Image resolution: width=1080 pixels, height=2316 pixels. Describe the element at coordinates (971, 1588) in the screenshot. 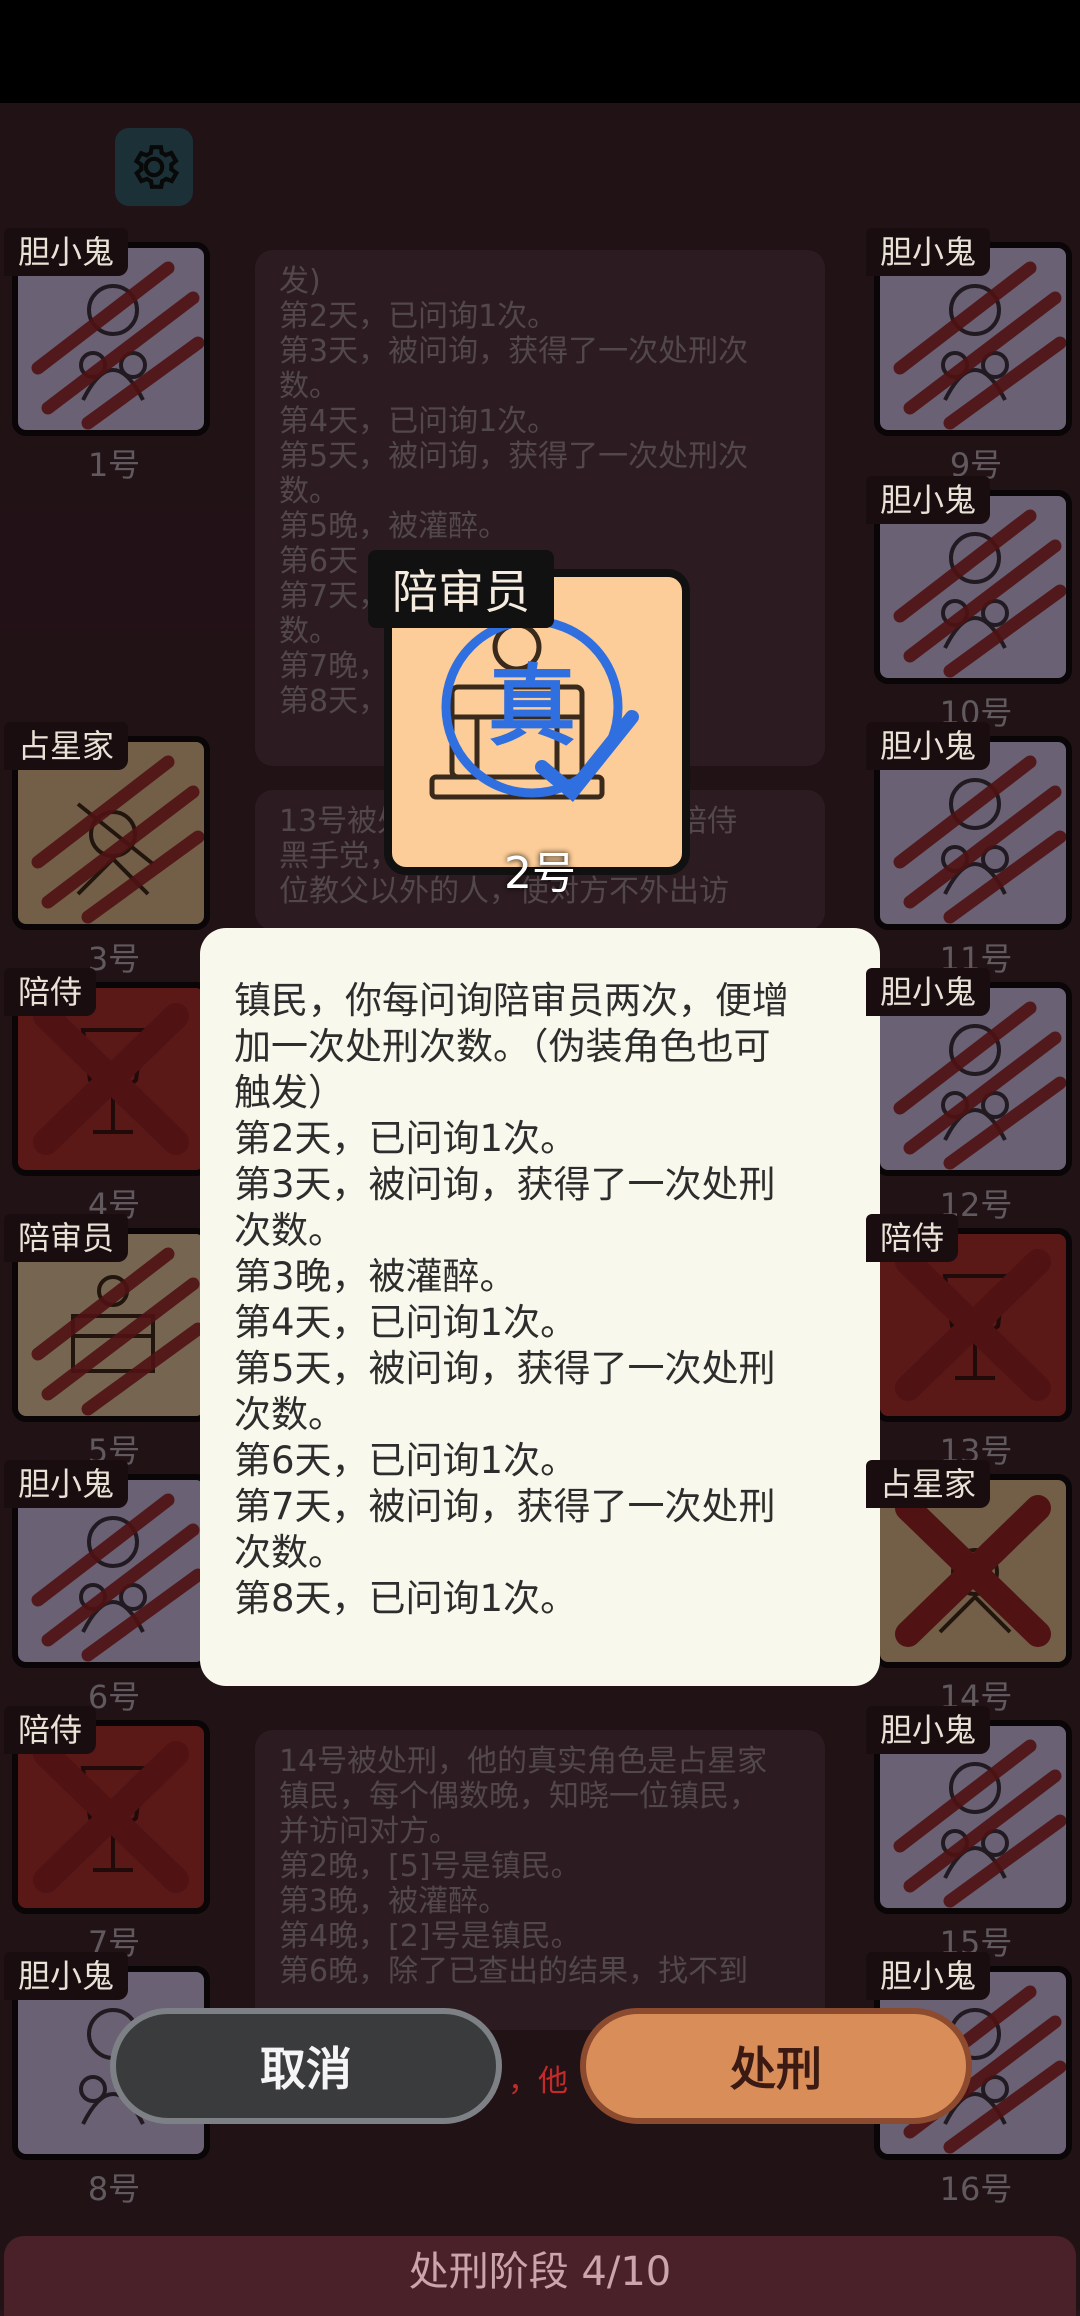

I see `player-card: 占星家 14号` at that location.